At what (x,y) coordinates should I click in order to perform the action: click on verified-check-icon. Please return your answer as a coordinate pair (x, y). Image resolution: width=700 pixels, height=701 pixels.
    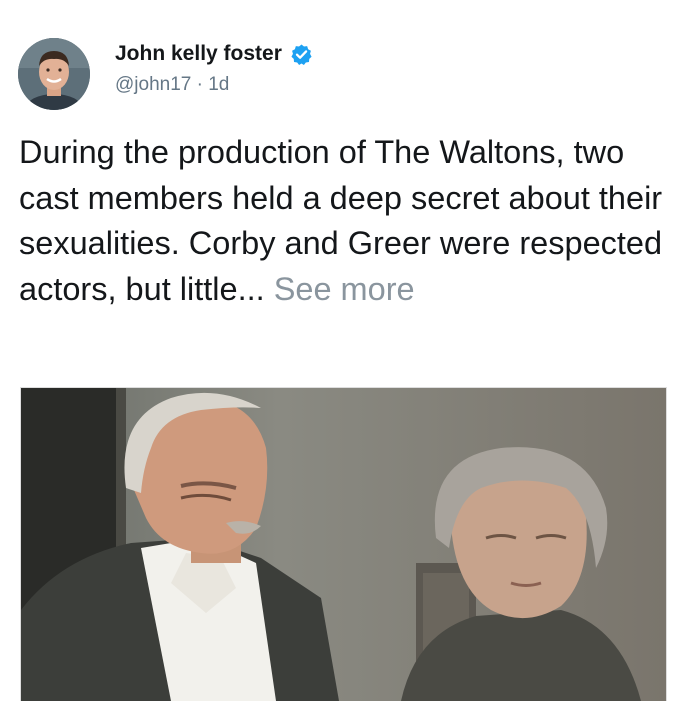
    Looking at the image, I should click on (301, 54).